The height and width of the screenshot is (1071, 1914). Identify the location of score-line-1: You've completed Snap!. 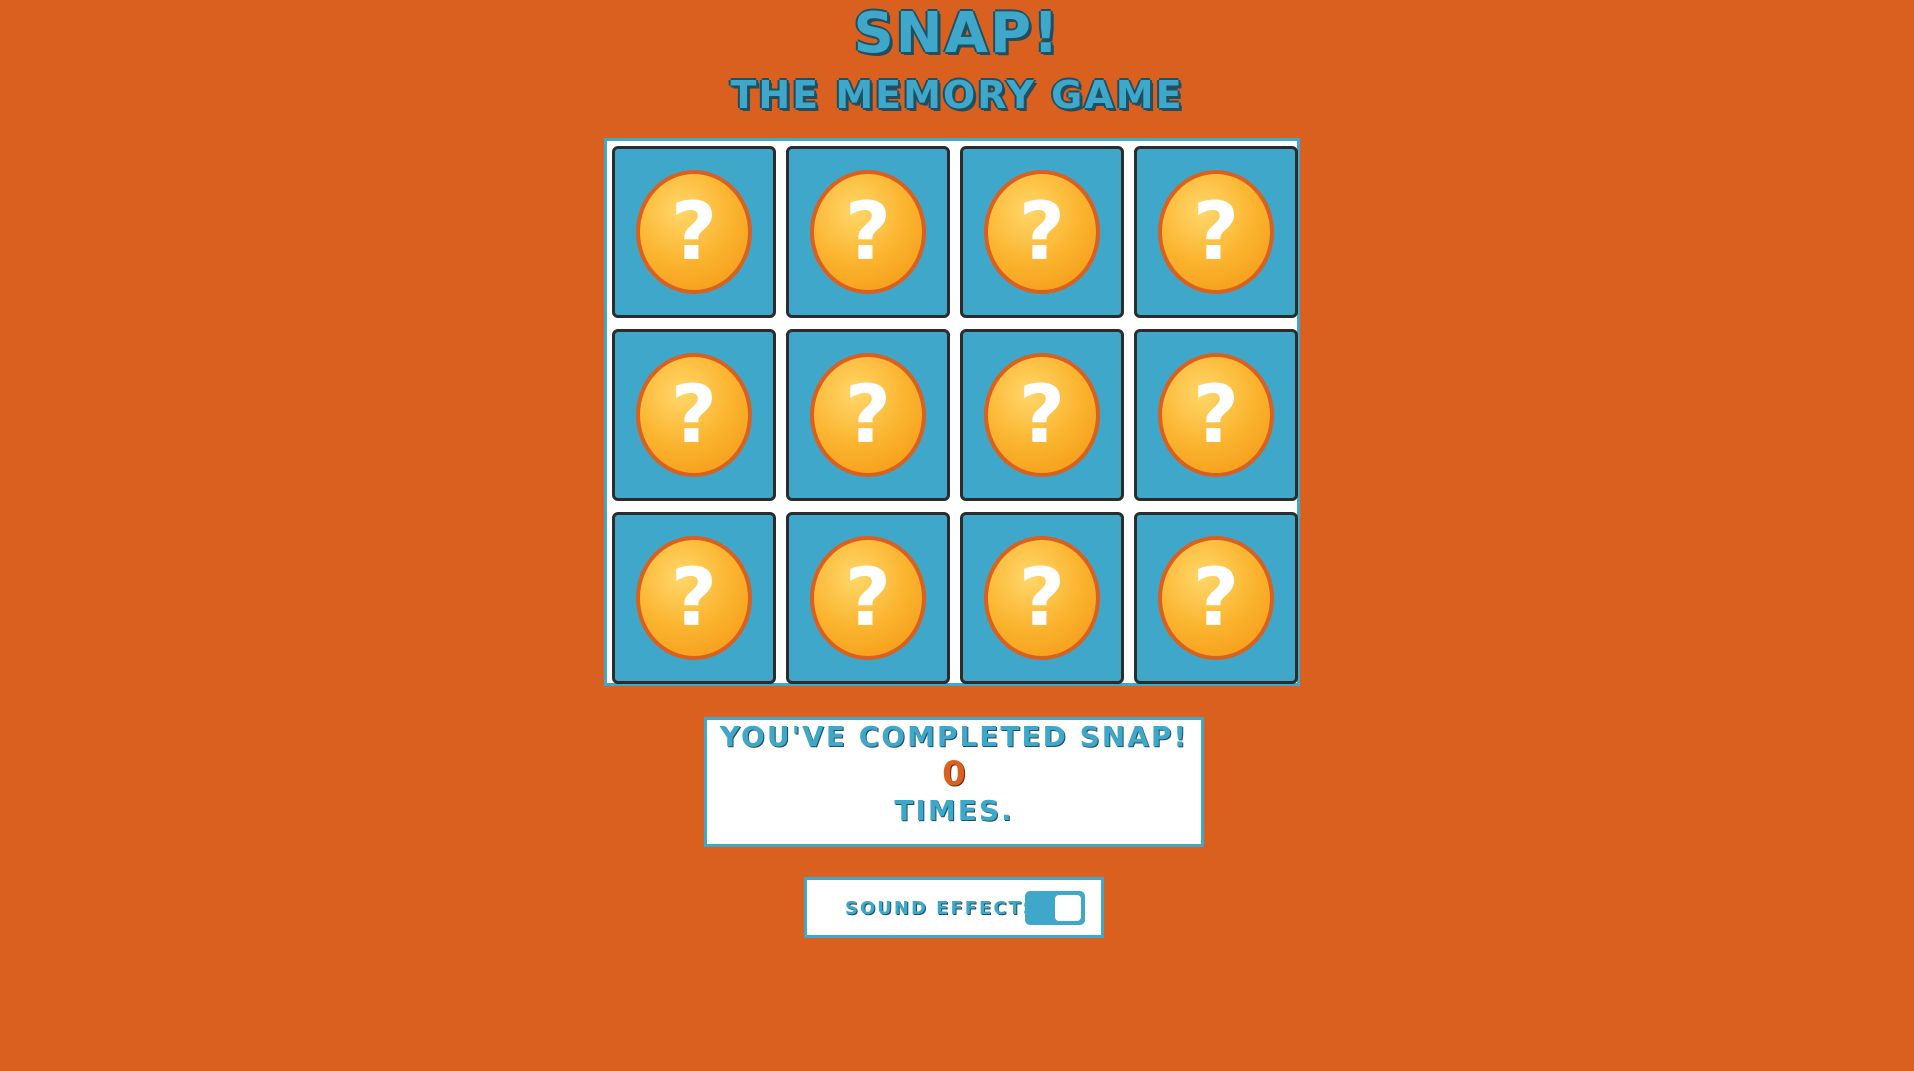
(954, 736).